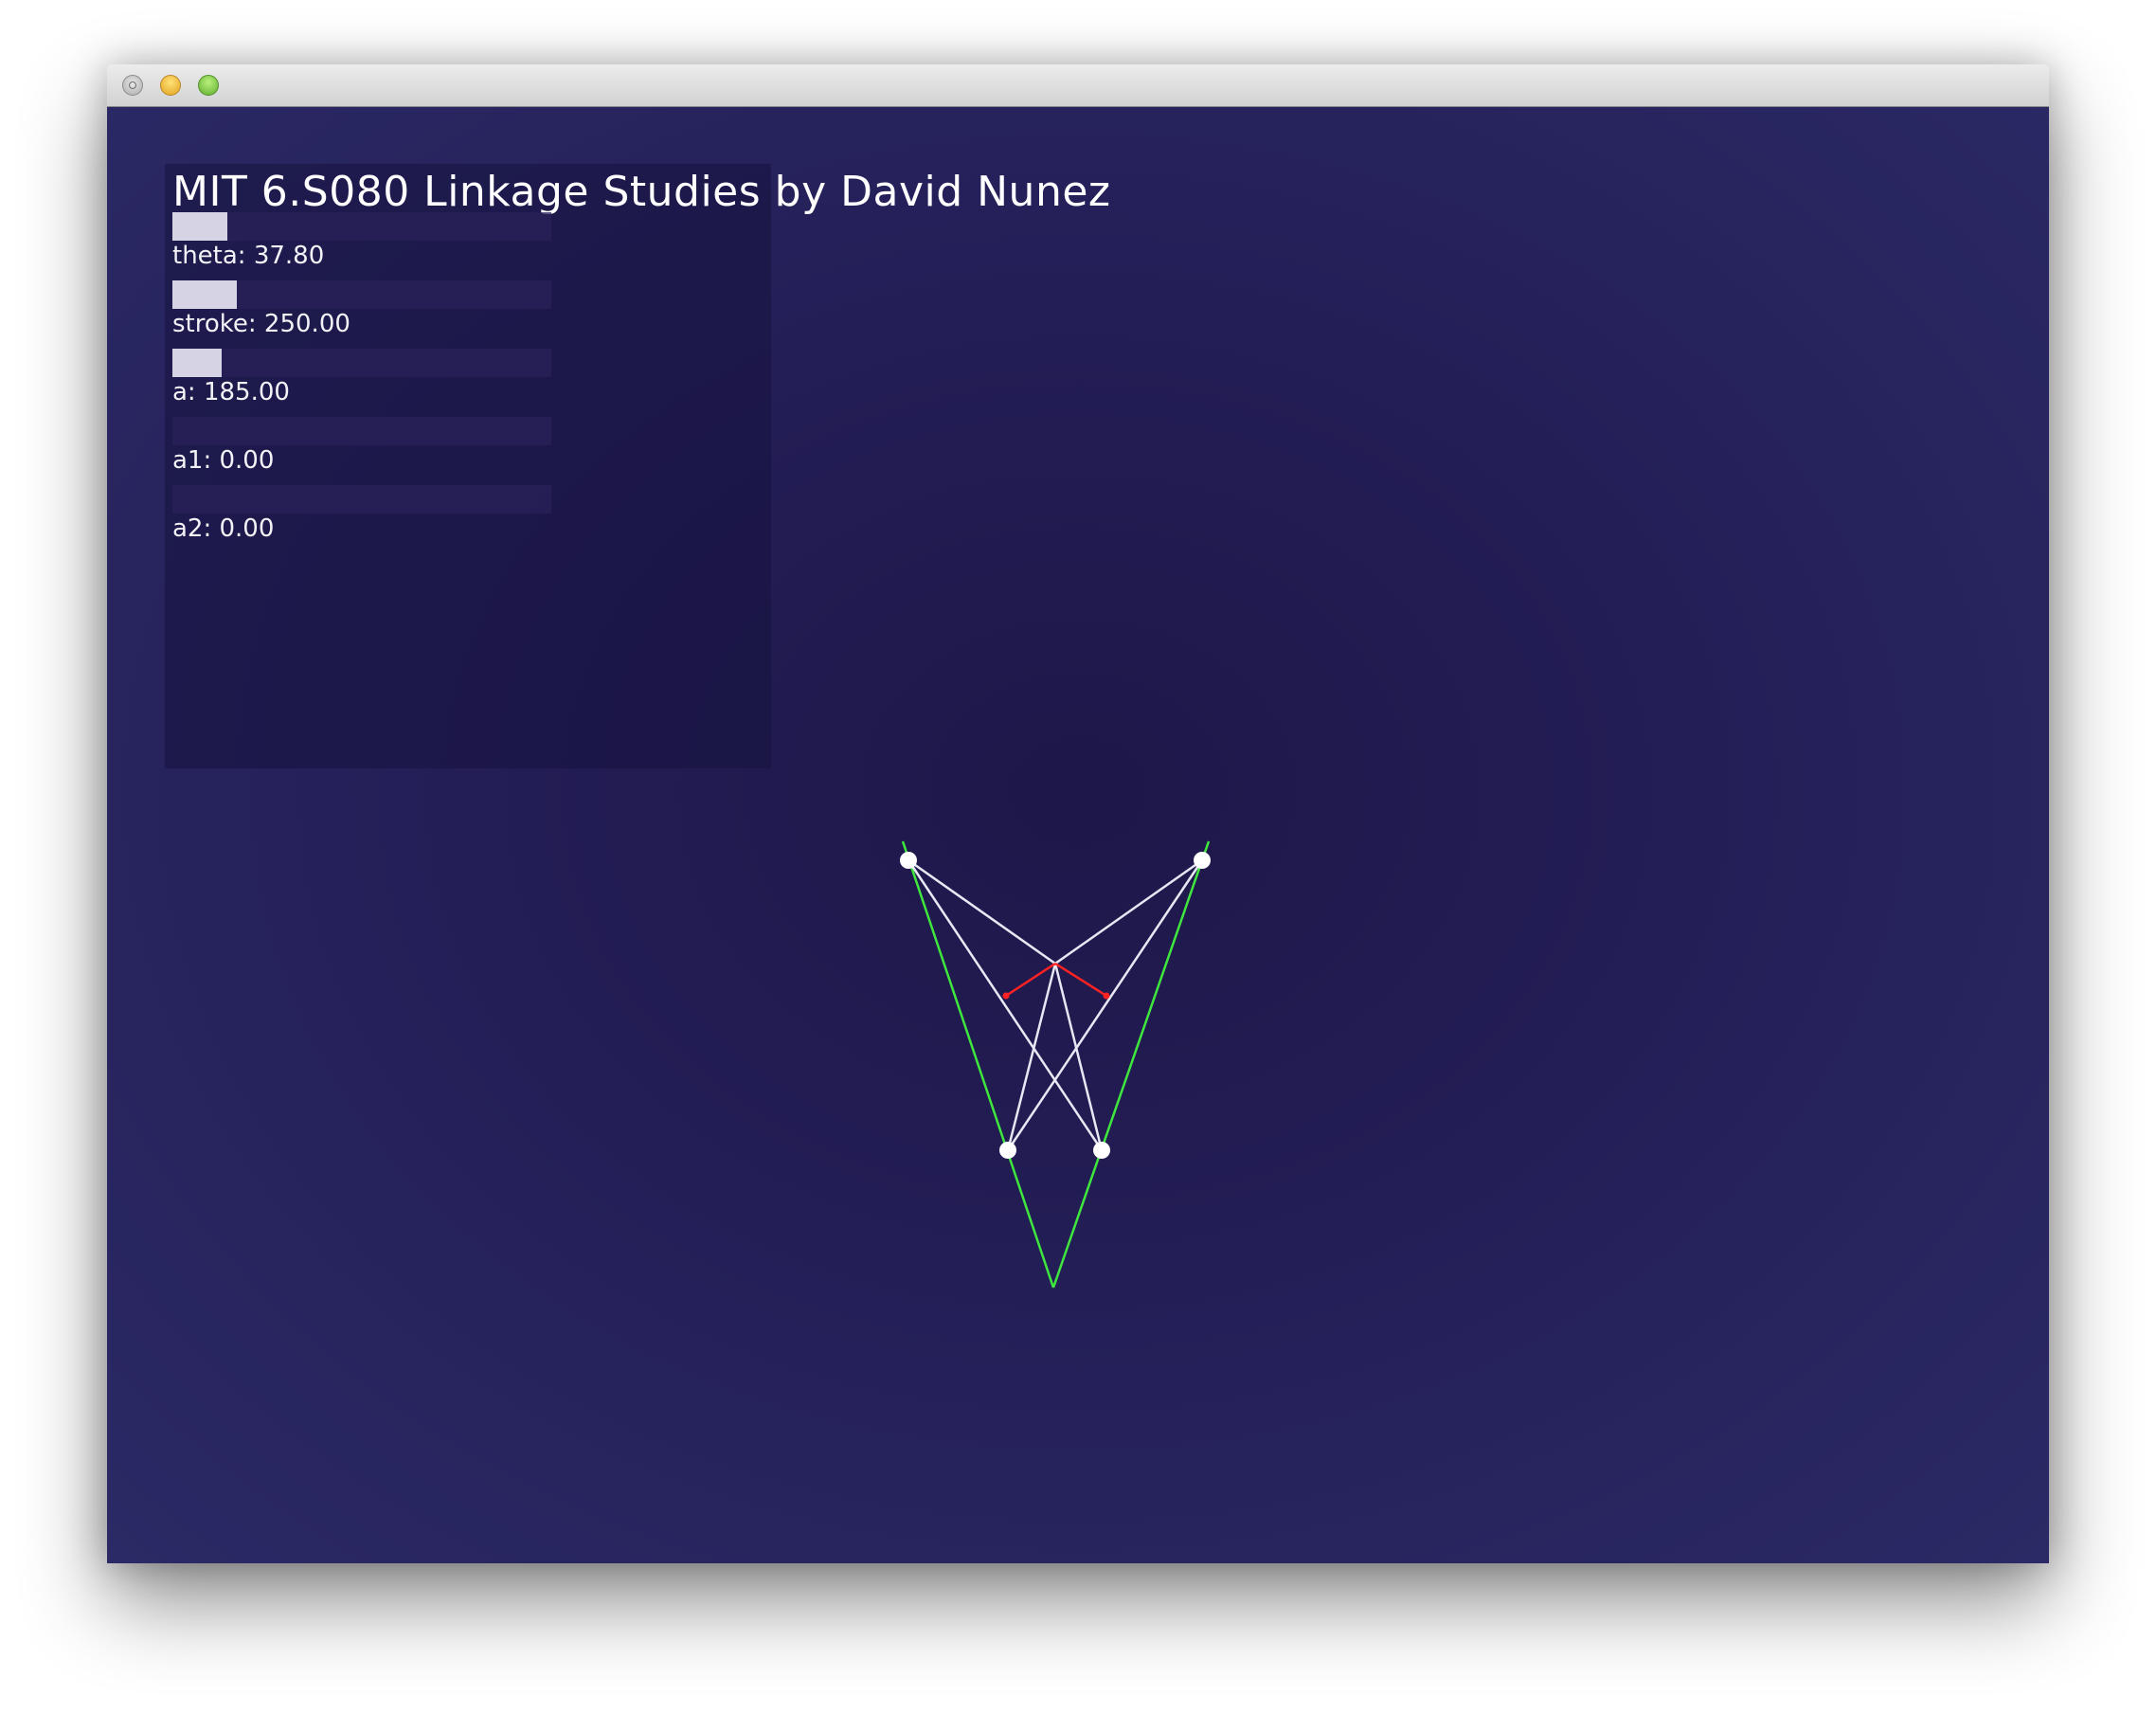  What do you see at coordinates (1105, 1005) in the screenshot?
I see `white-link-tr-bl` at bounding box center [1105, 1005].